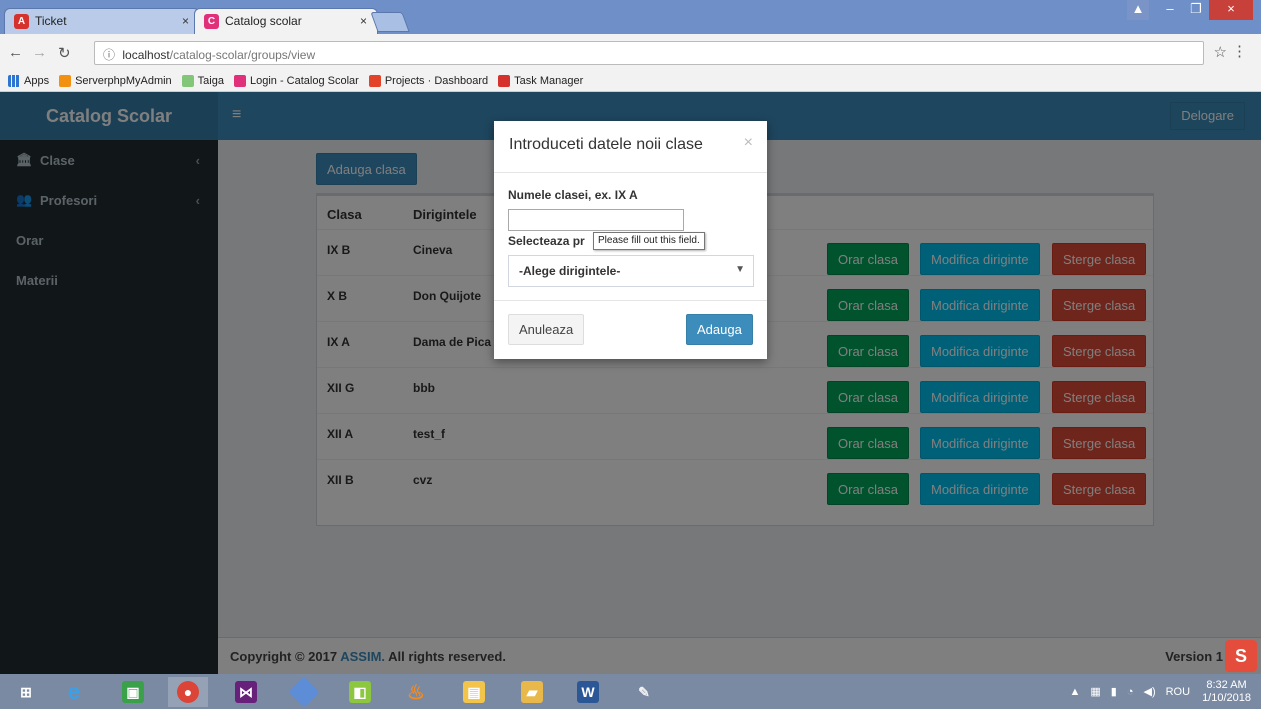 Image resolution: width=1261 pixels, height=709 pixels. I want to click on taskbar-vs: ⋈, so click(246, 692).